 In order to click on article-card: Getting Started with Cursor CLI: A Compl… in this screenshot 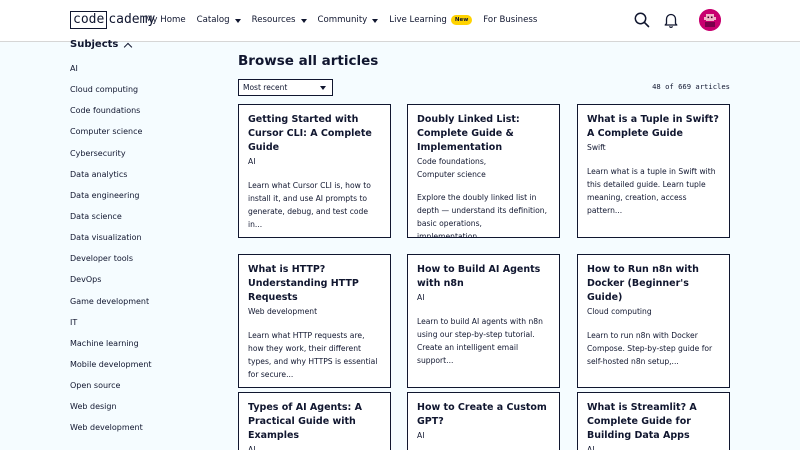, I will do `click(314, 171)`.